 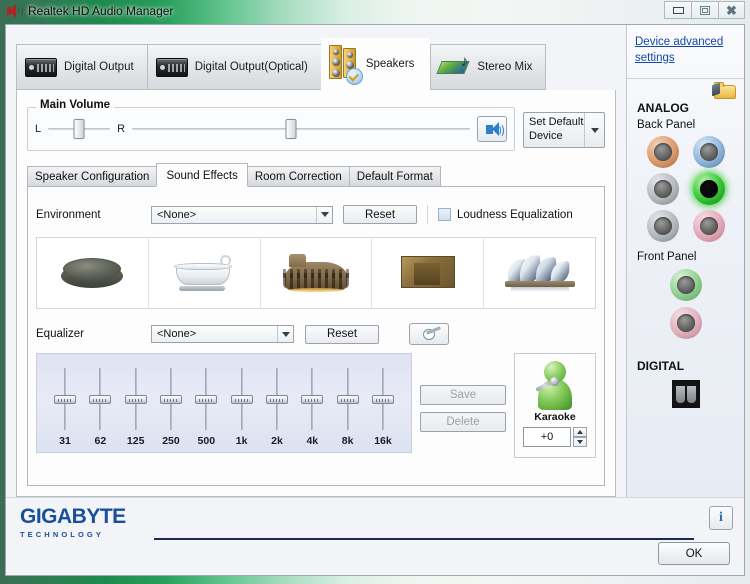 I want to click on save-button: Save, so click(x=463, y=395).